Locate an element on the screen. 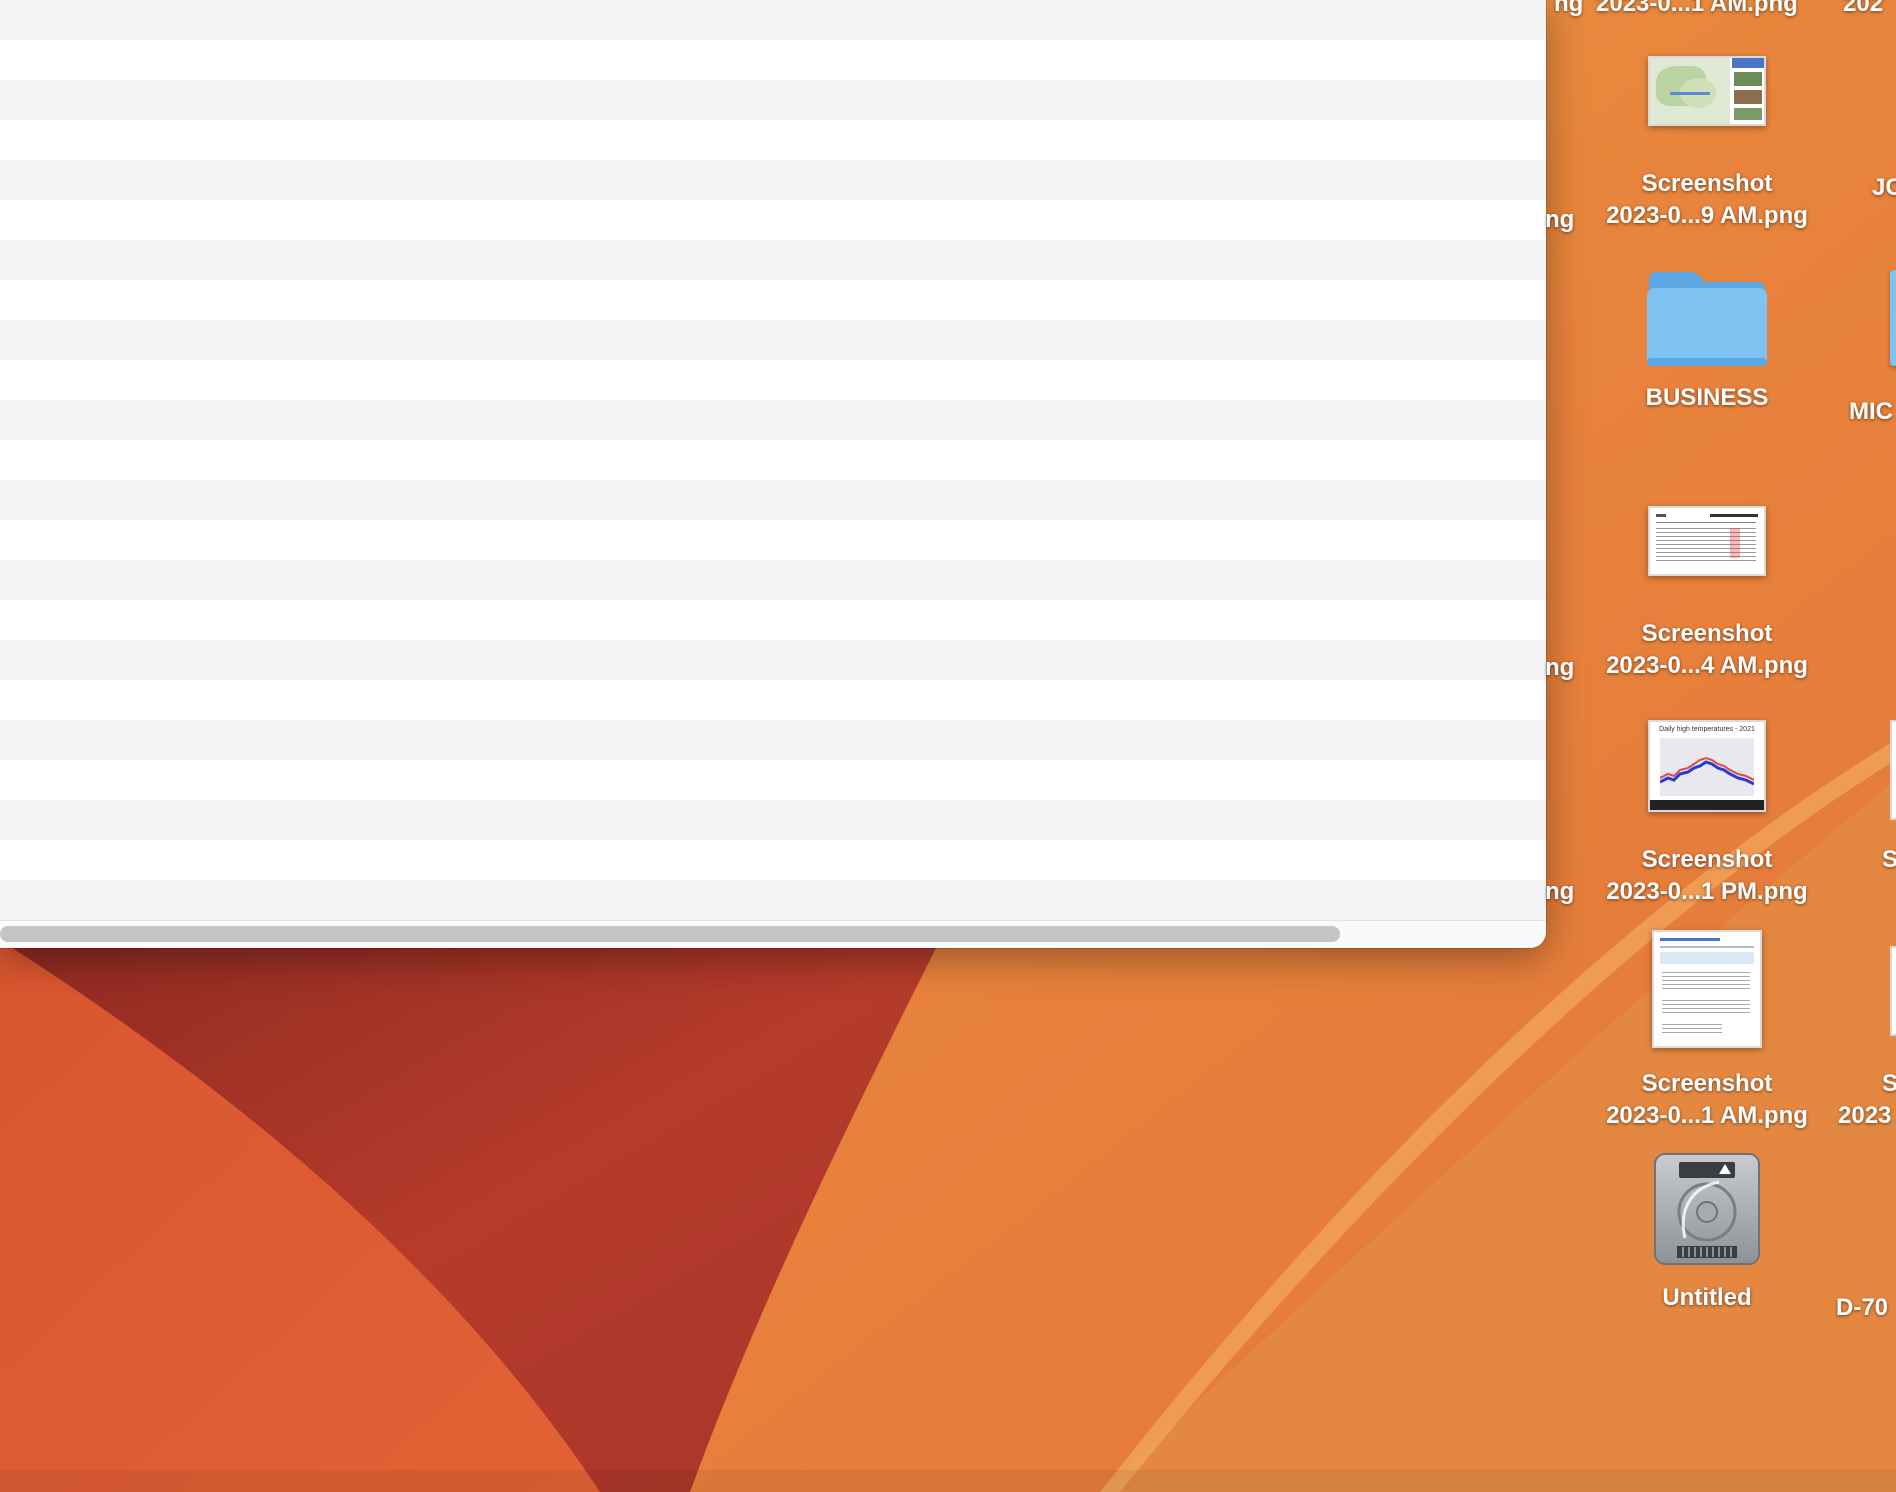 Image resolution: width=1896 pixels, height=1492 pixels. partial-icon-label-right: JC is located at coordinates (1884, 188).